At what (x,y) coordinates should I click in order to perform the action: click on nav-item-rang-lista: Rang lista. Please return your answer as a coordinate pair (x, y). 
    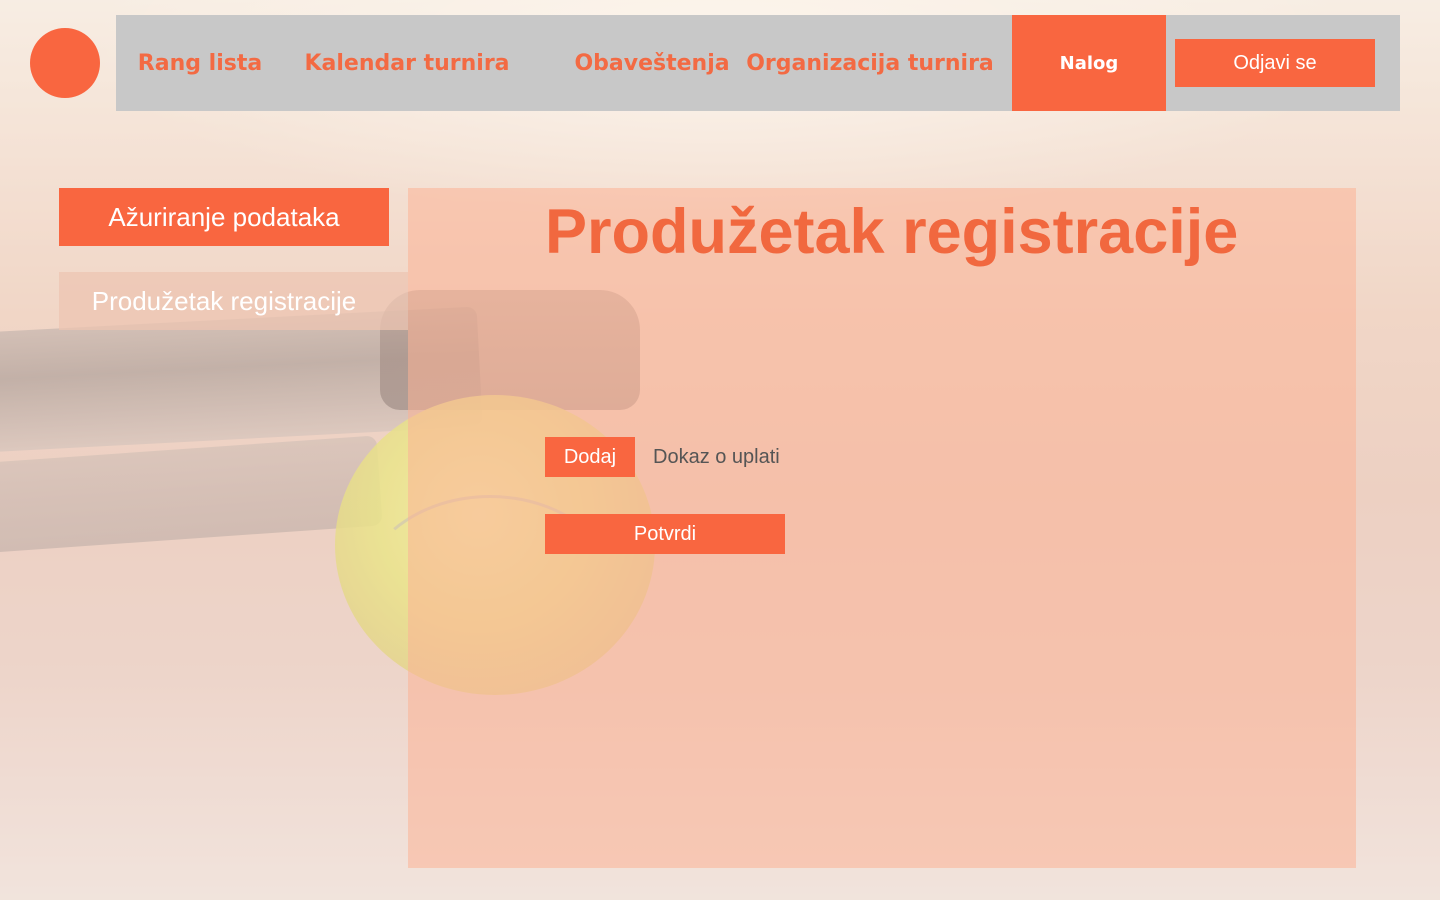
    Looking at the image, I should click on (200, 63).